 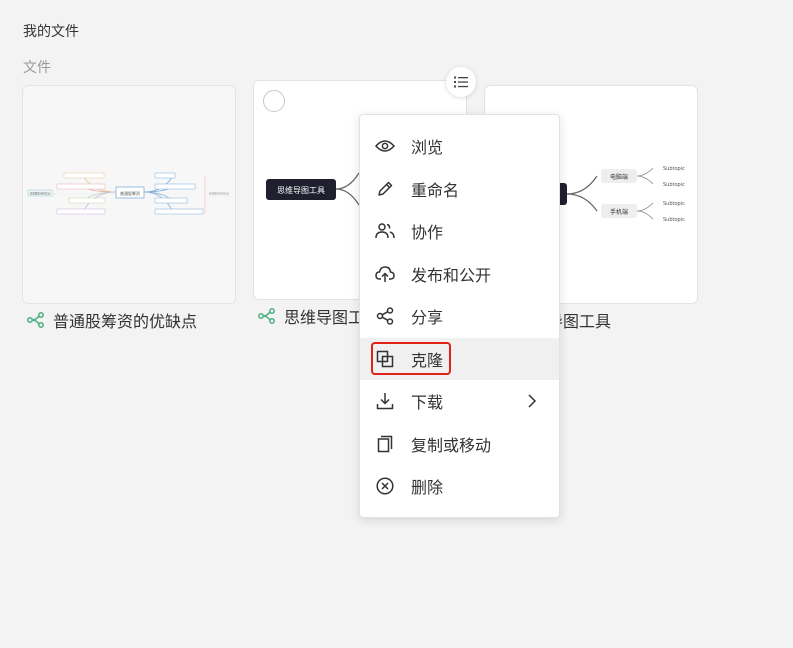 I want to click on menu-item-label: 重命名, so click(x=435, y=190).